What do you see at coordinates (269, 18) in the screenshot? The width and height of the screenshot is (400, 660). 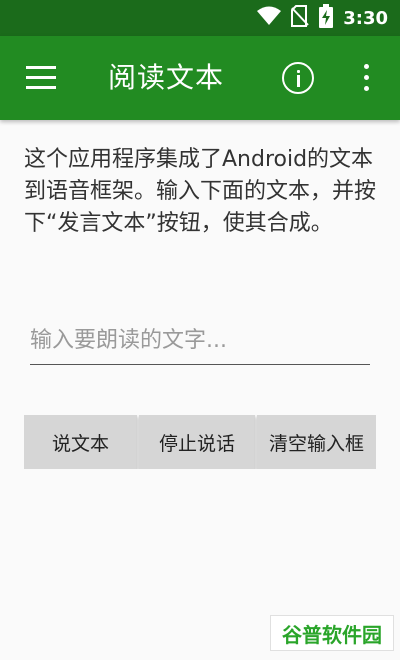 I see `wifi-icon` at bounding box center [269, 18].